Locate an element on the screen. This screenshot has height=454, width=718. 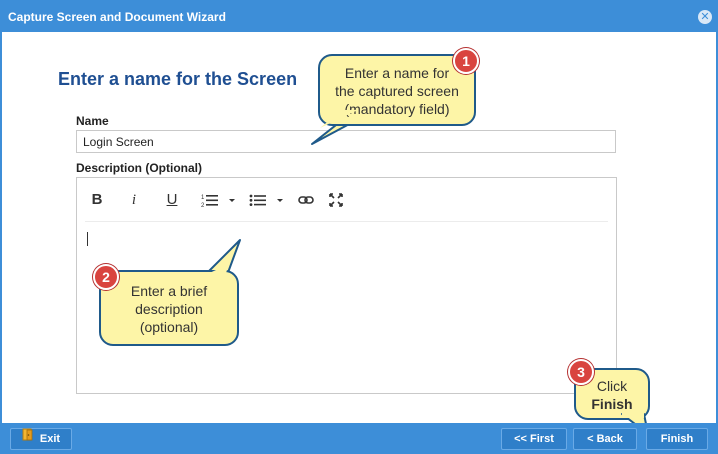
exit-button: Exit is located at coordinates (41, 439).